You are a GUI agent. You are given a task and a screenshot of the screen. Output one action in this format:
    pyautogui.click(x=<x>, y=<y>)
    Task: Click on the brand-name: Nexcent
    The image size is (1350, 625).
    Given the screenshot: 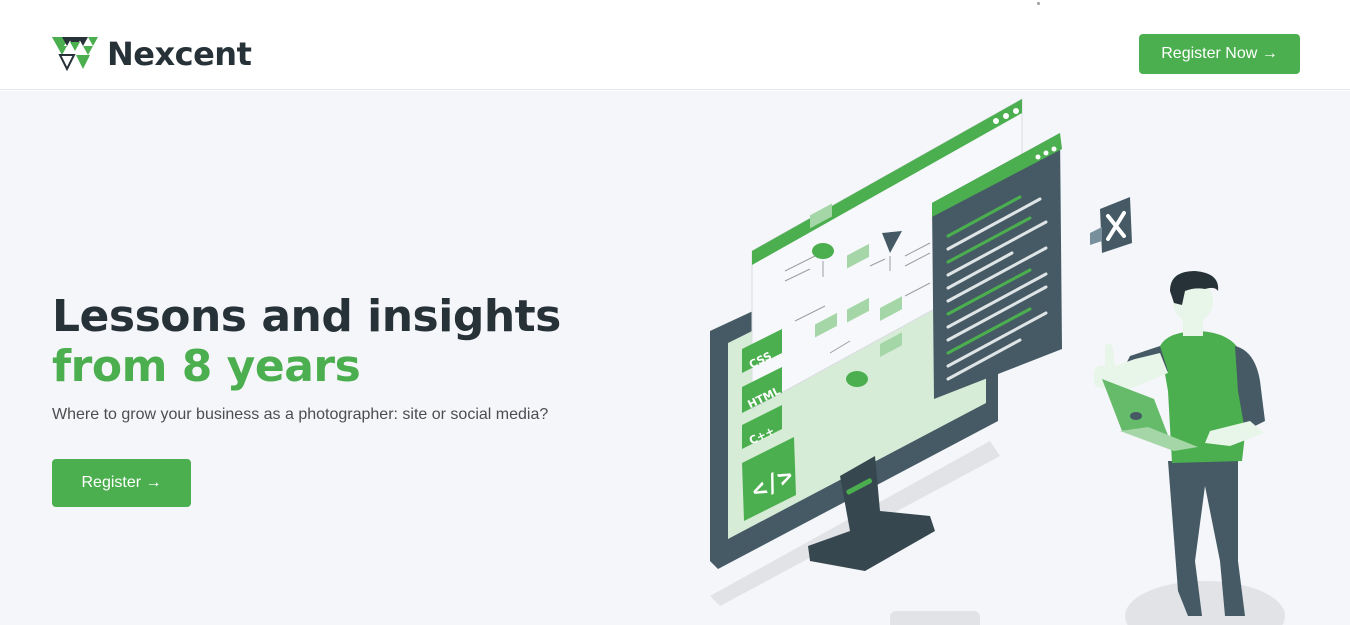 What is the action you would take?
    pyautogui.click(x=179, y=54)
    